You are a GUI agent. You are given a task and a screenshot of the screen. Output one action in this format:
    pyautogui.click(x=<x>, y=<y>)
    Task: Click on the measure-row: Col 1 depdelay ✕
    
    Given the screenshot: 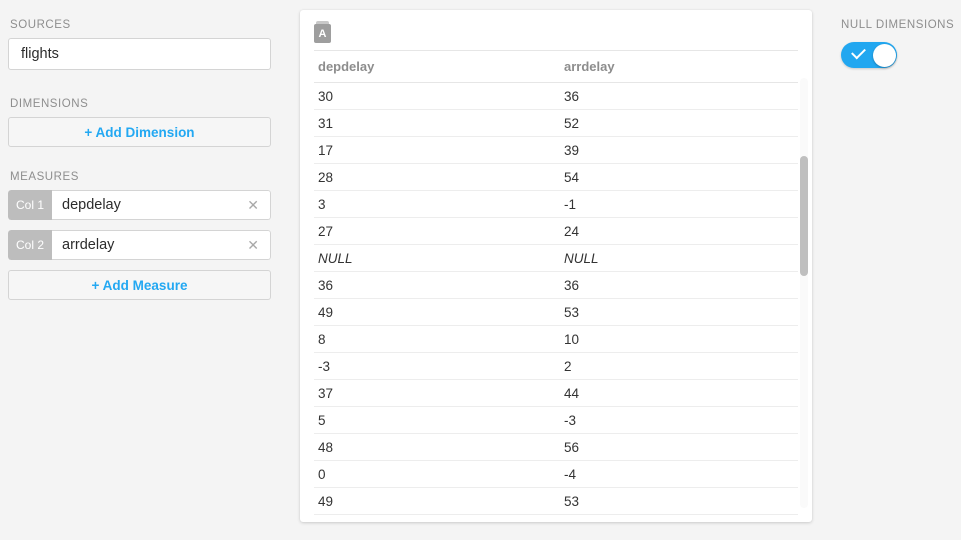 What is the action you would take?
    pyautogui.click(x=139, y=205)
    